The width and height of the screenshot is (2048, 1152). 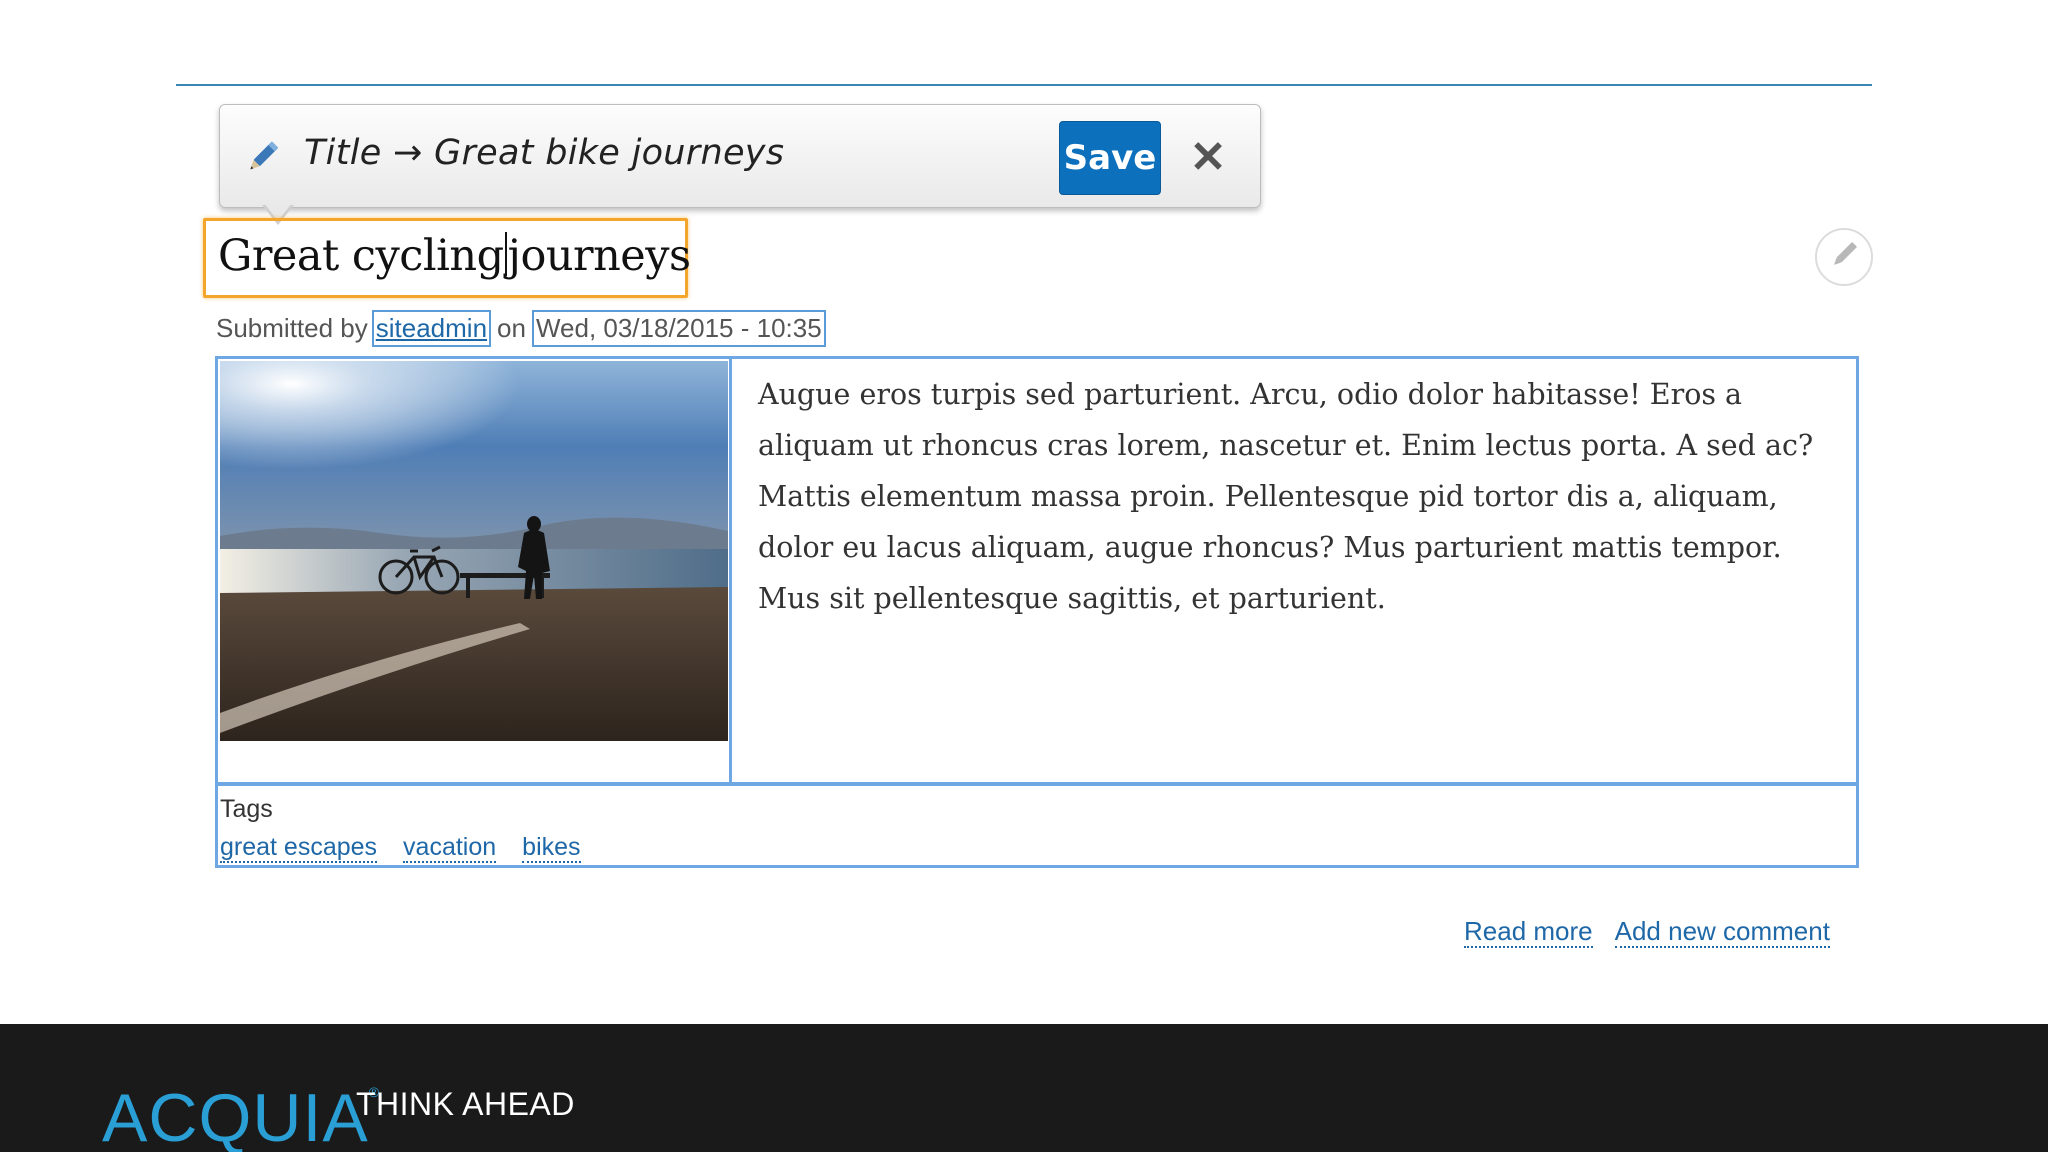 I want to click on cyclist-lake-photo, so click(x=474, y=551).